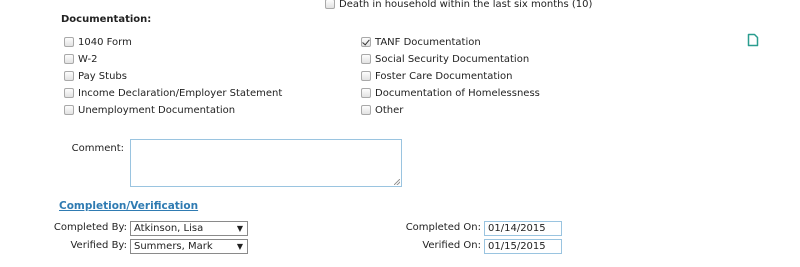 Image resolution: width=800 pixels, height=267 pixels. I want to click on completed-by-select: Atkinson, Lisa ▼, so click(189, 228).